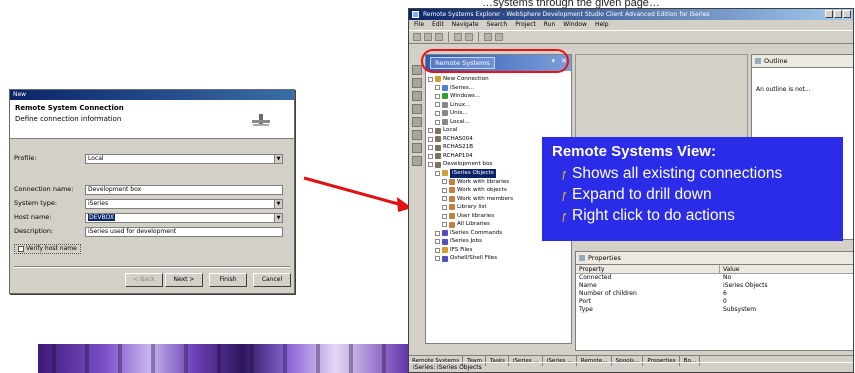 Image resolution: width=855 pixels, height=373 pixels. What do you see at coordinates (438, 25) in the screenshot?
I see `menu-edit: Edit` at bounding box center [438, 25].